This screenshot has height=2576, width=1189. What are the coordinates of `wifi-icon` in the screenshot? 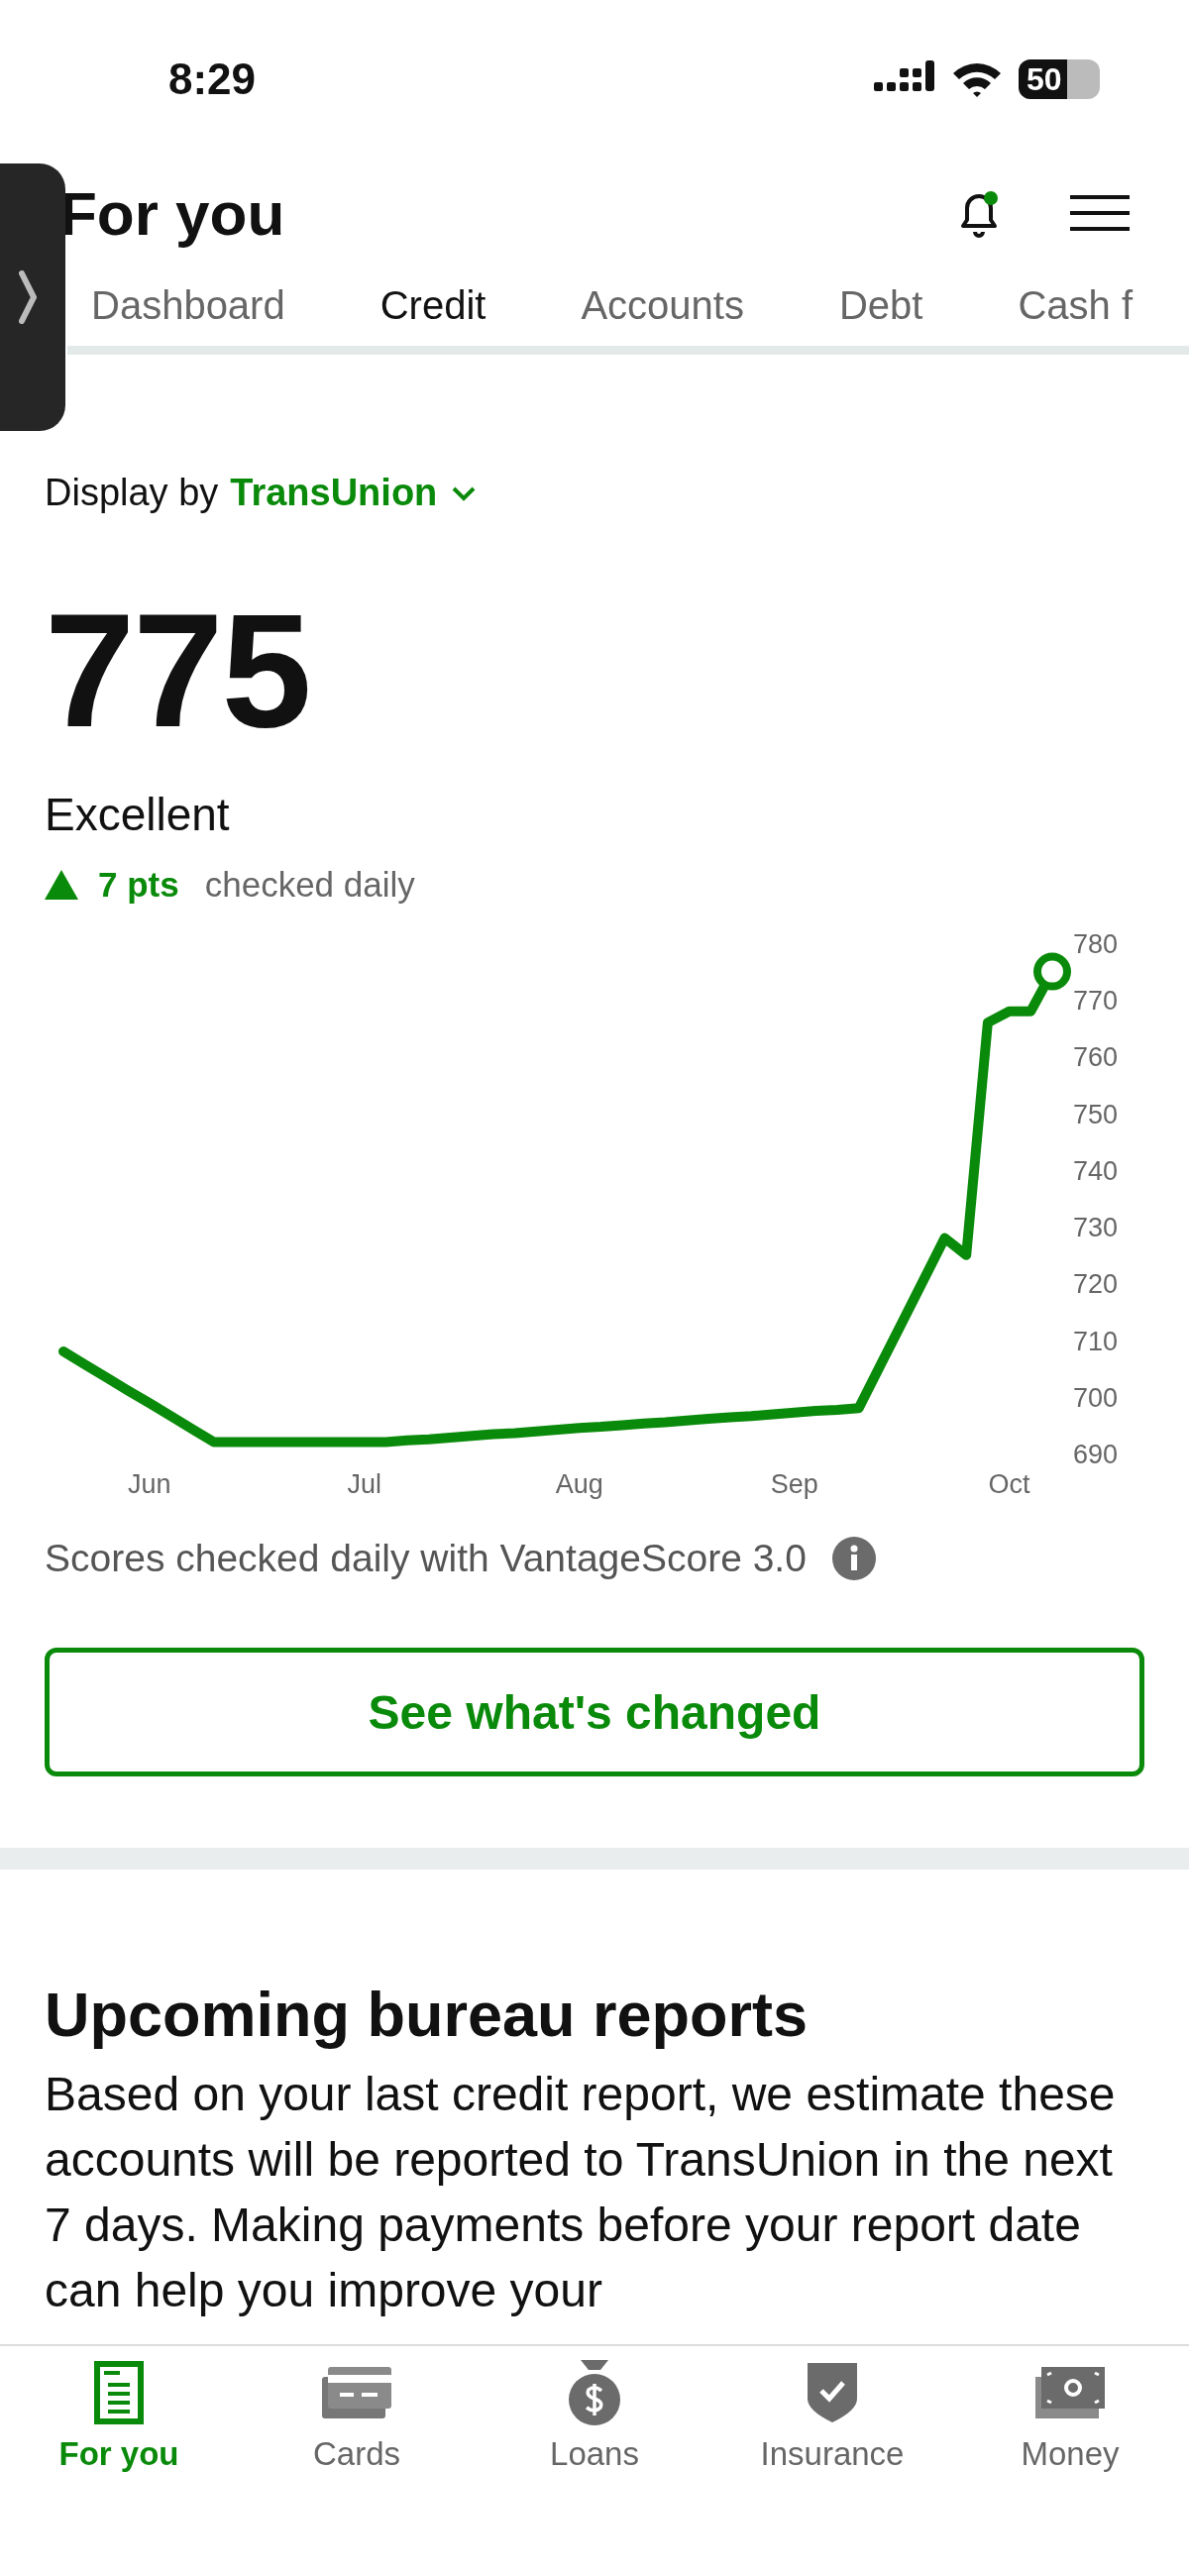 It's located at (977, 79).